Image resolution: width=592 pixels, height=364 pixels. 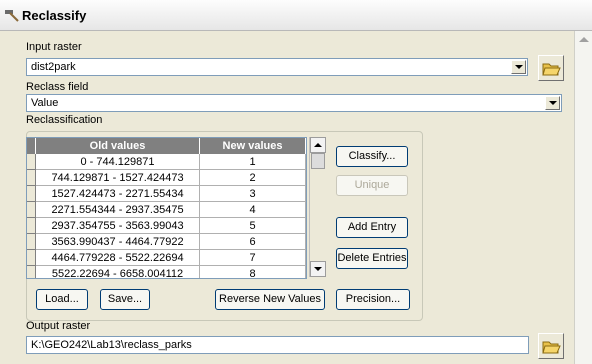 I want to click on old-value-cell: 5522.22694 - 6658.004112, so click(x=118, y=272).